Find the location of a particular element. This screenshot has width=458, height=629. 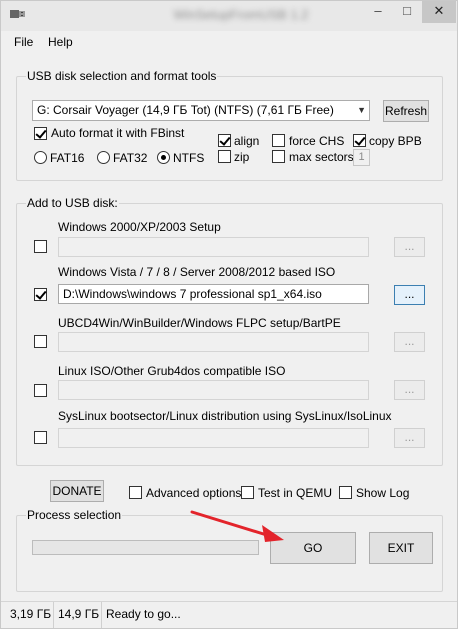

source-checkbox-win2000 is located at coordinates (40, 246).